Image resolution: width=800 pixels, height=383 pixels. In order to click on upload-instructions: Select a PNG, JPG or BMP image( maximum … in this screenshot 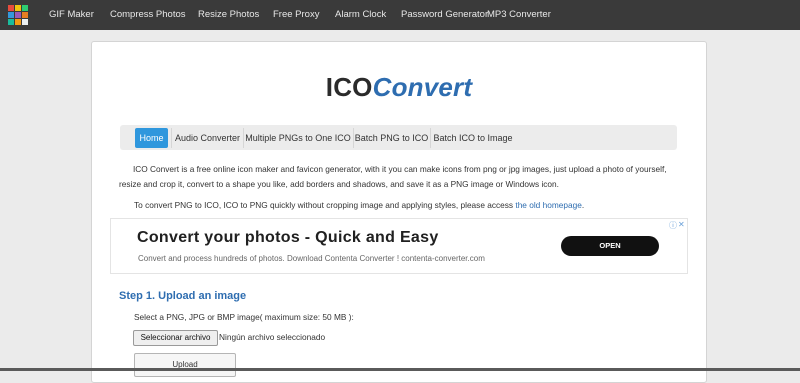, I will do `click(244, 317)`.